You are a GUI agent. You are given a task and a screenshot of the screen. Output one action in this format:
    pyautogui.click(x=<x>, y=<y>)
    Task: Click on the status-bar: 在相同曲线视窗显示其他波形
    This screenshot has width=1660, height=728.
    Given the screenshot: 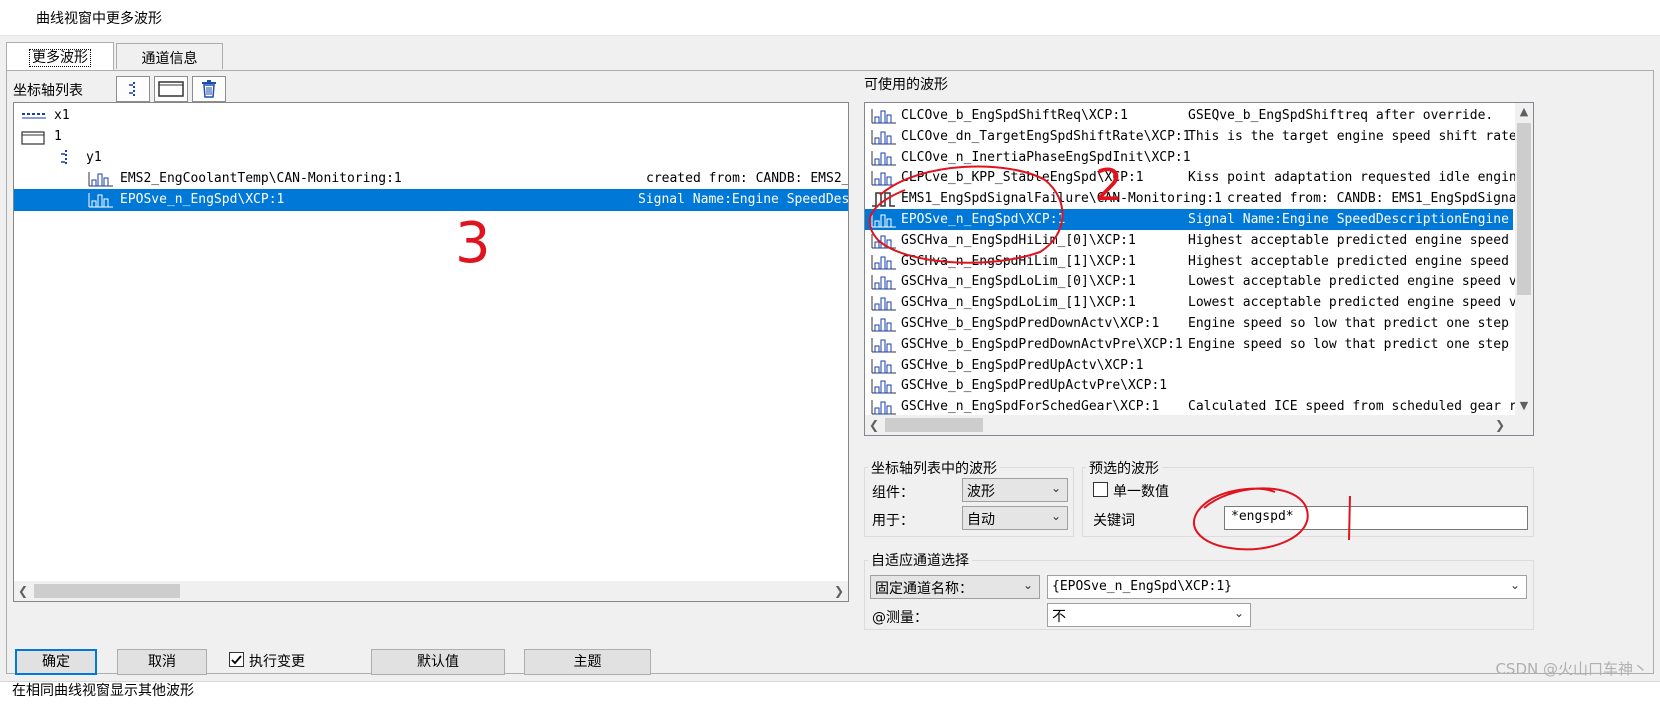 What is the action you would take?
    pyautogui.click(x=830, y=704)
    